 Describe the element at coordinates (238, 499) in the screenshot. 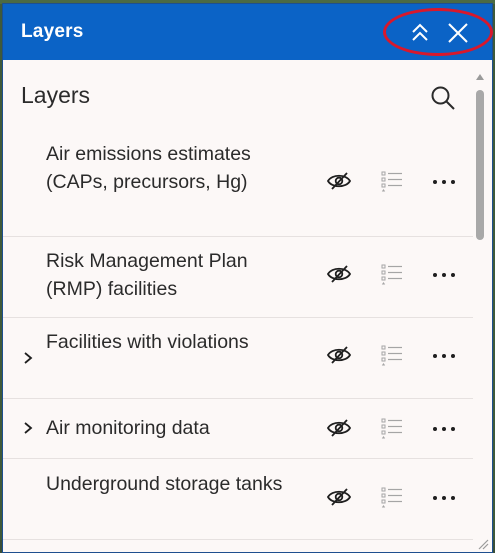

I see `layer-item-underground-storage-tanks: Underground storage tanks` at that location.